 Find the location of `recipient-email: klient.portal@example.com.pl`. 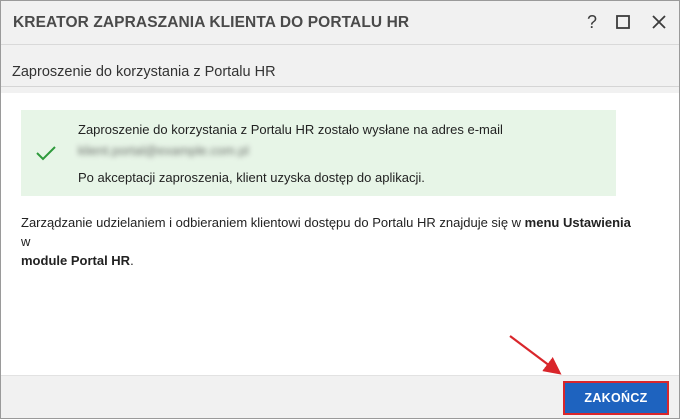

recipient-email: klient.portal@example.com.pl is located at coordinates (163, 150).